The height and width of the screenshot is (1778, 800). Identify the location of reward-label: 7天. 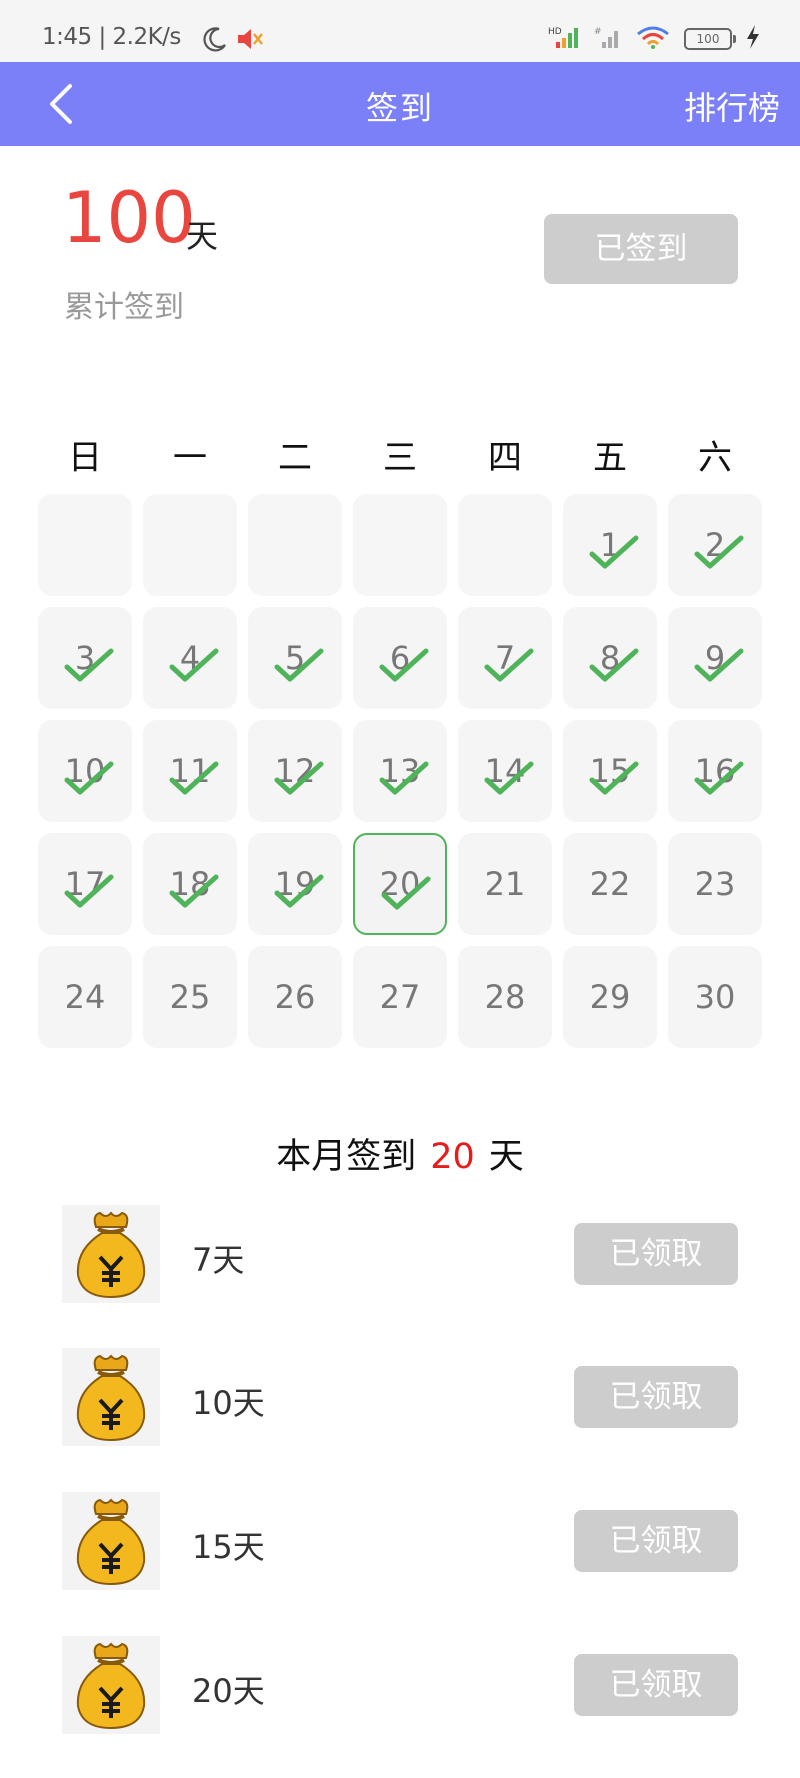
(218, 1260).